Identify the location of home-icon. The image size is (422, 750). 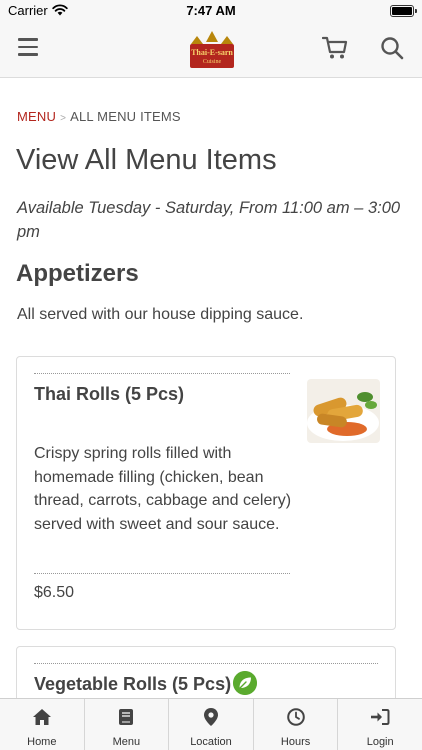
(41, 717).